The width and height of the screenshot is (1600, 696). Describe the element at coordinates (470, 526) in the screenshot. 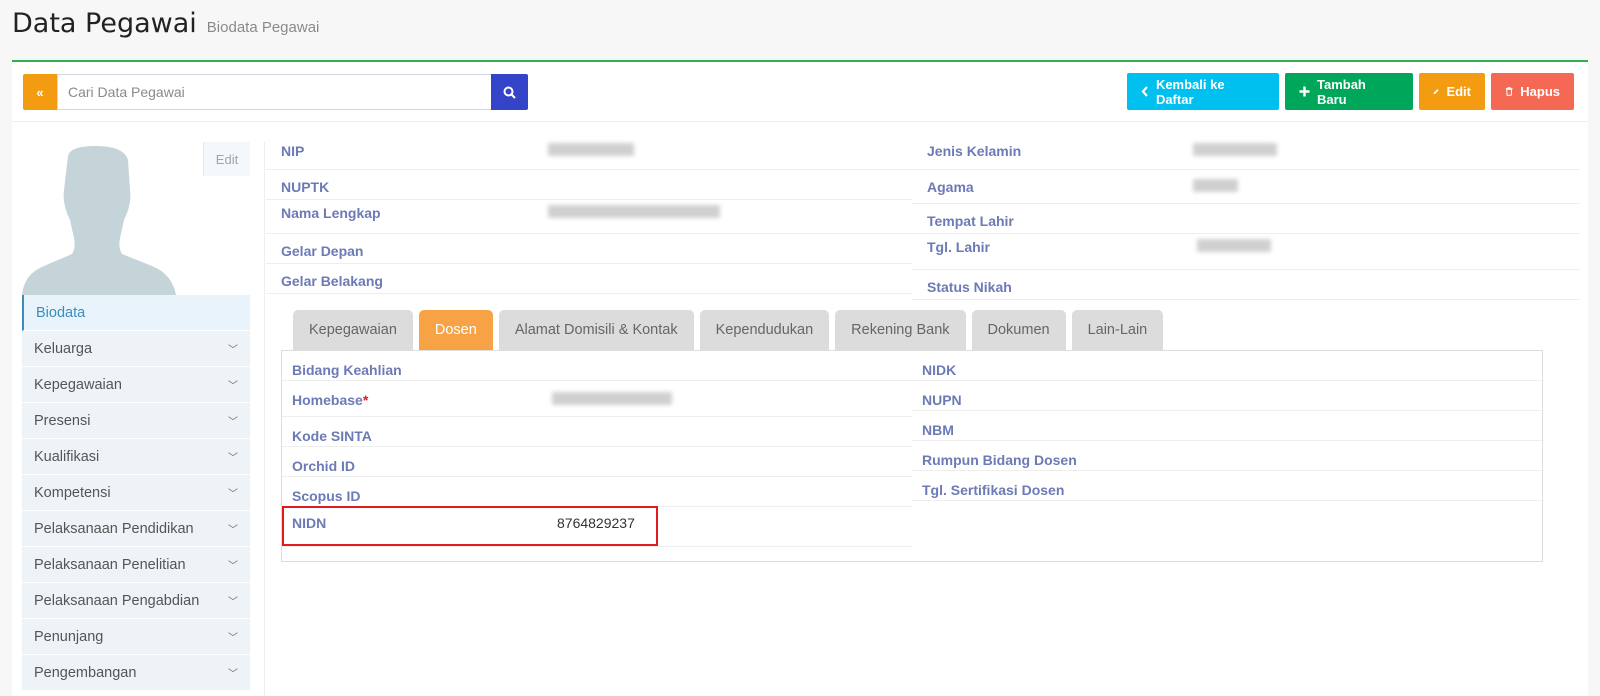

I see `nidn-highlight-box` at that location.